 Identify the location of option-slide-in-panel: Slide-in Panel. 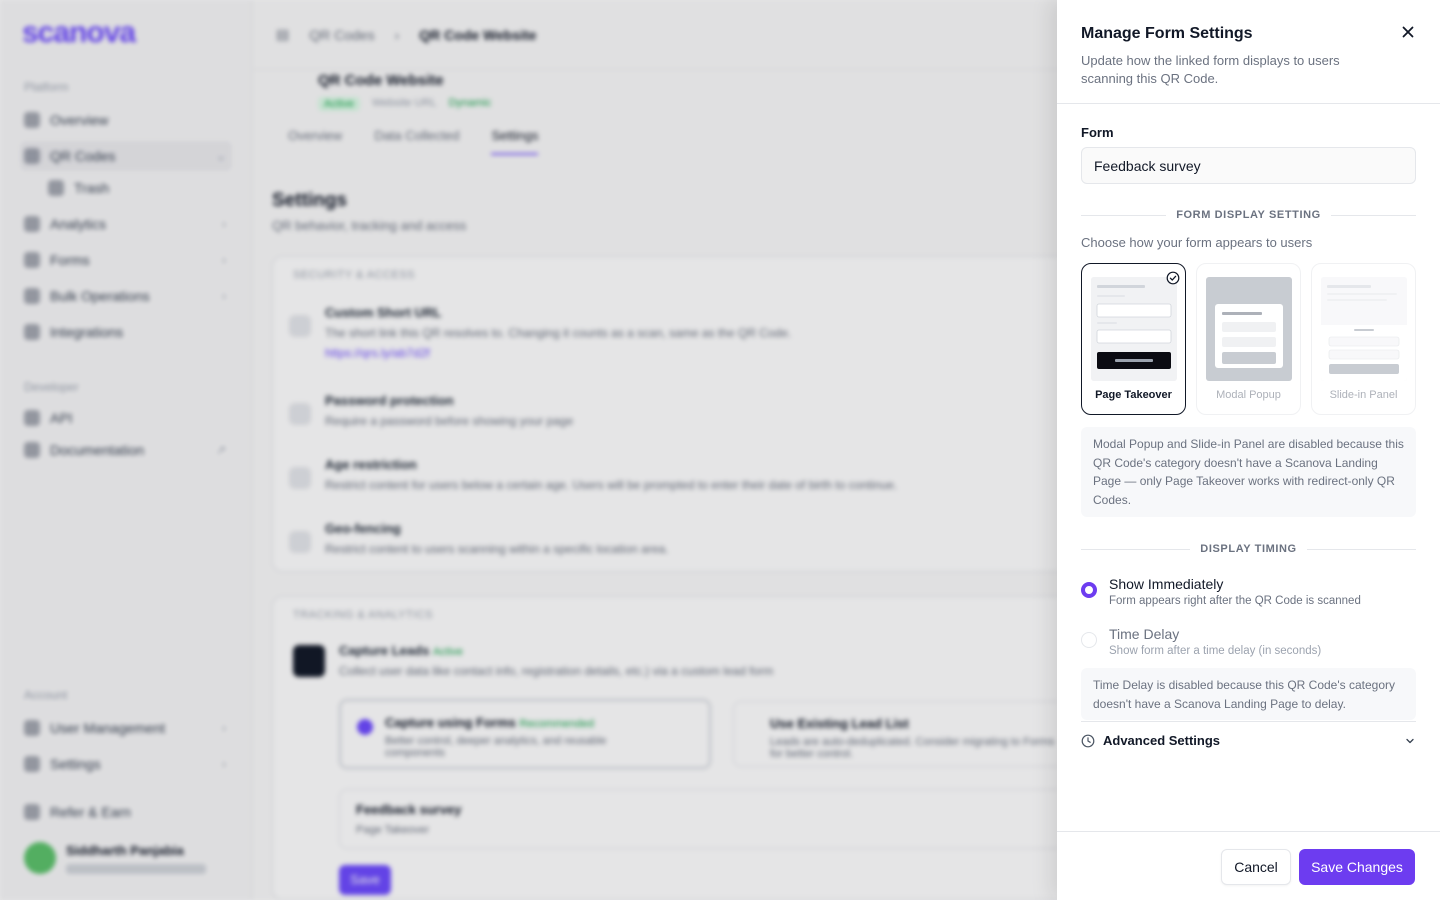
(1363, 339).